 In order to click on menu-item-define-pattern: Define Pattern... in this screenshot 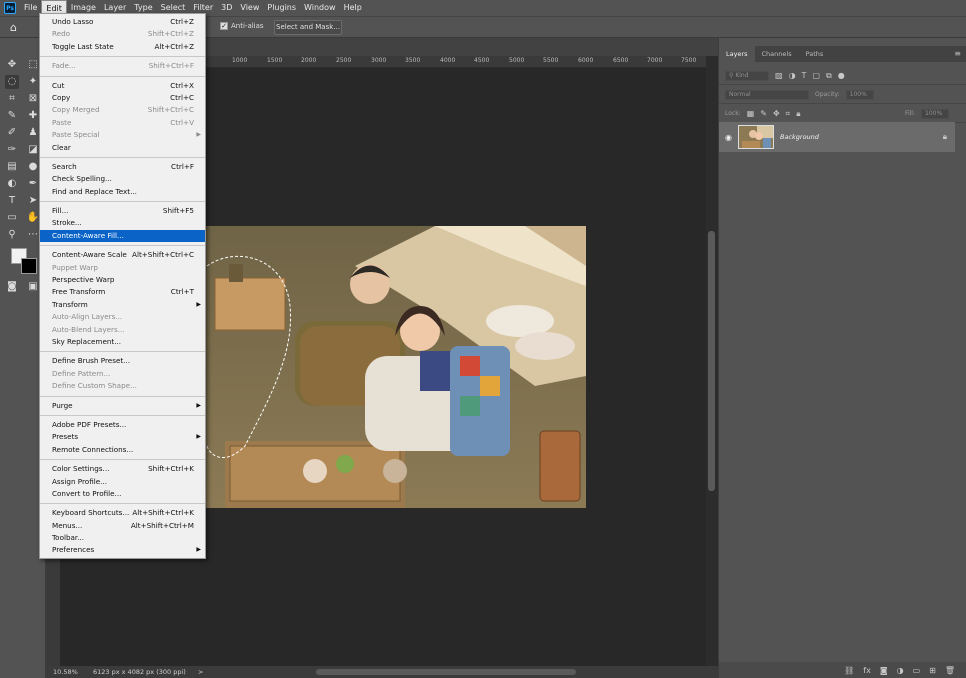, I will do `click(122, 374)`.